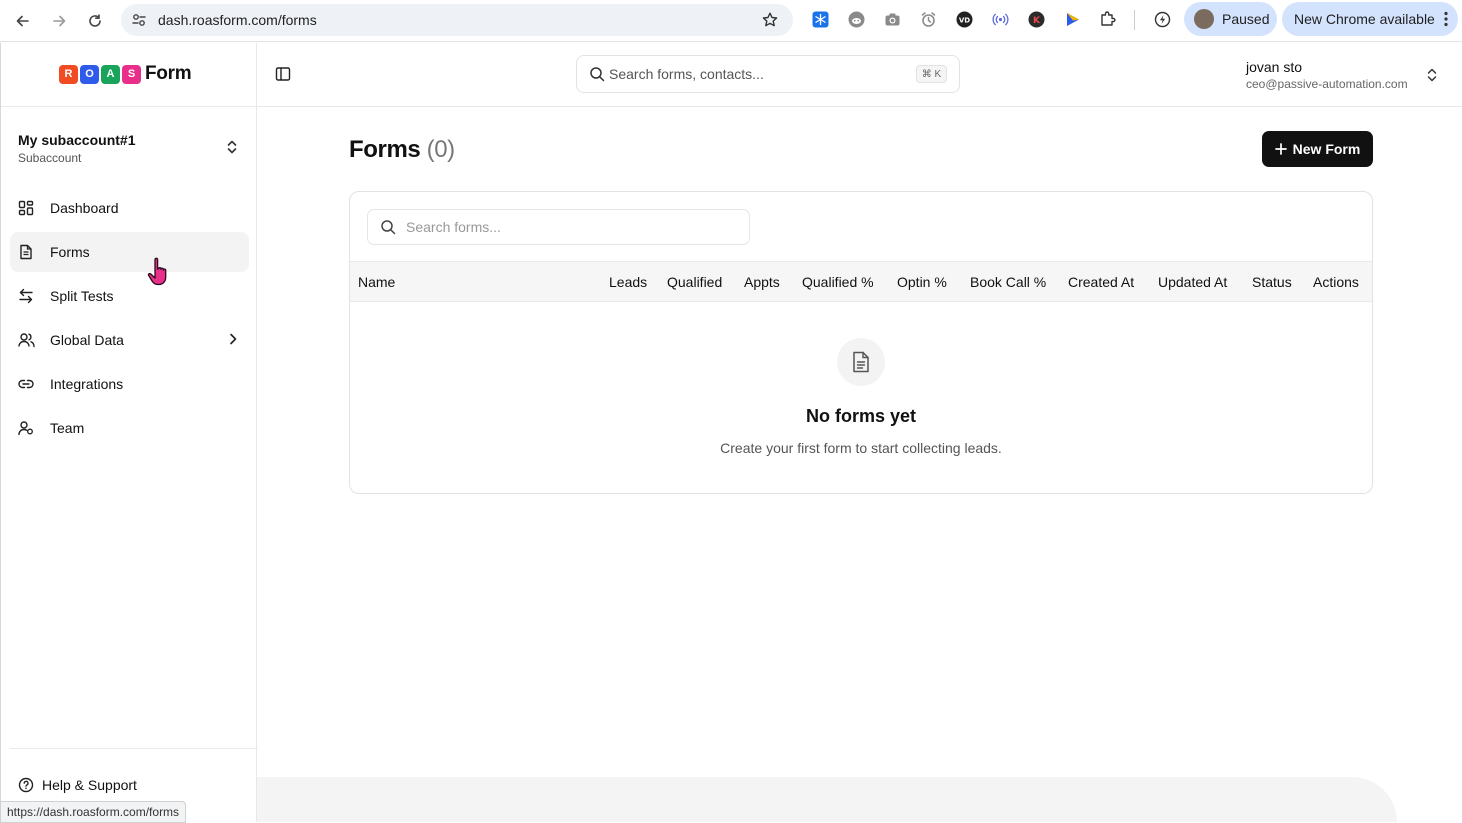 This screenshot has width=1462, height=823. Describe the element at coordinates (770, 20) in the screenshot. I see `bookmark-star-icon` at that location.